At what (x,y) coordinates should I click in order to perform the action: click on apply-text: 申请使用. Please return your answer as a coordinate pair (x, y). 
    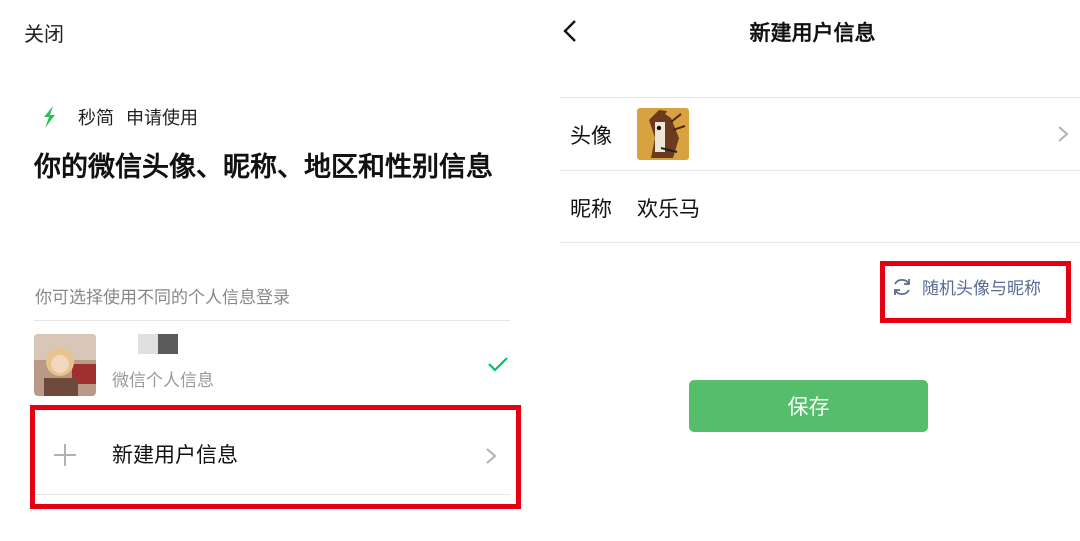
    Looking at the image, I should click on (162, 118).